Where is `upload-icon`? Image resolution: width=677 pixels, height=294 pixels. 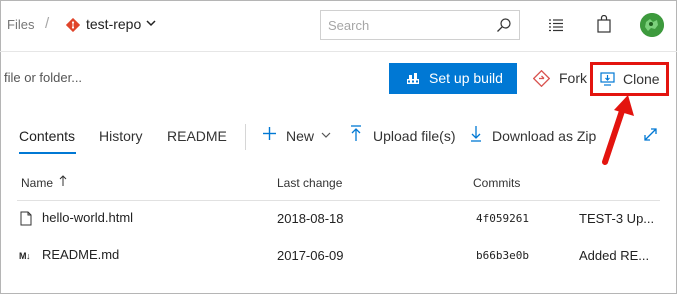
upload-icon is located at coordinates (356, 133).